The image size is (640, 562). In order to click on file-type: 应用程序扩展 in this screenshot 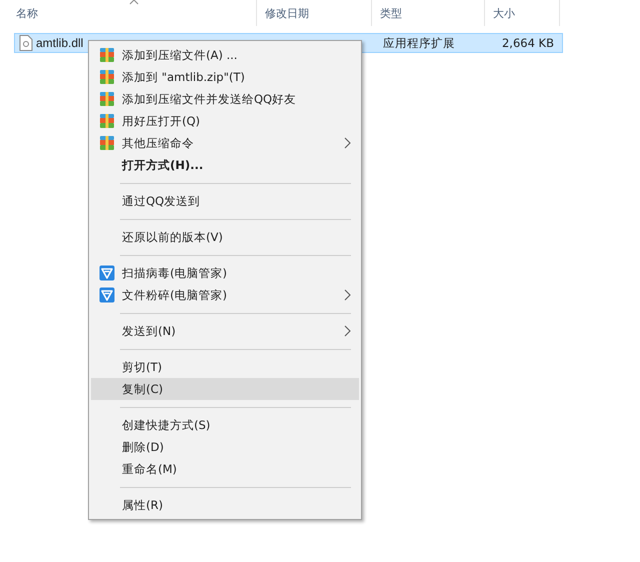, I will do `click(419, 43)`.